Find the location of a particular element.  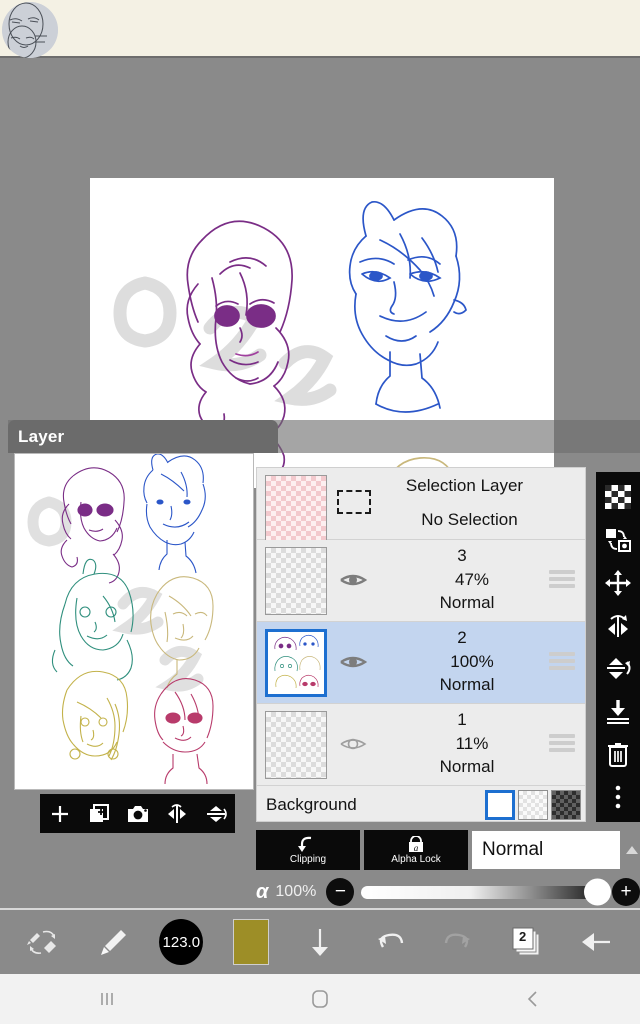

opacity-increase-button: + is located at coordinates (626, 892).